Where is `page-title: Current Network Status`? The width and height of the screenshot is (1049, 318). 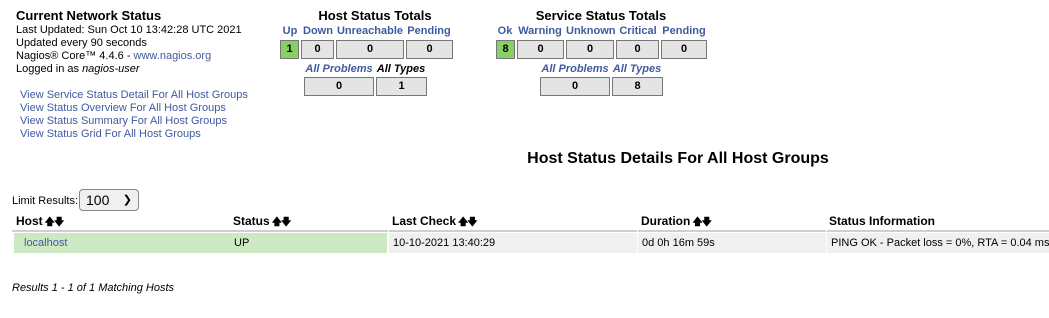
page-title: Current Network Status is located at coordinates (89, 15).